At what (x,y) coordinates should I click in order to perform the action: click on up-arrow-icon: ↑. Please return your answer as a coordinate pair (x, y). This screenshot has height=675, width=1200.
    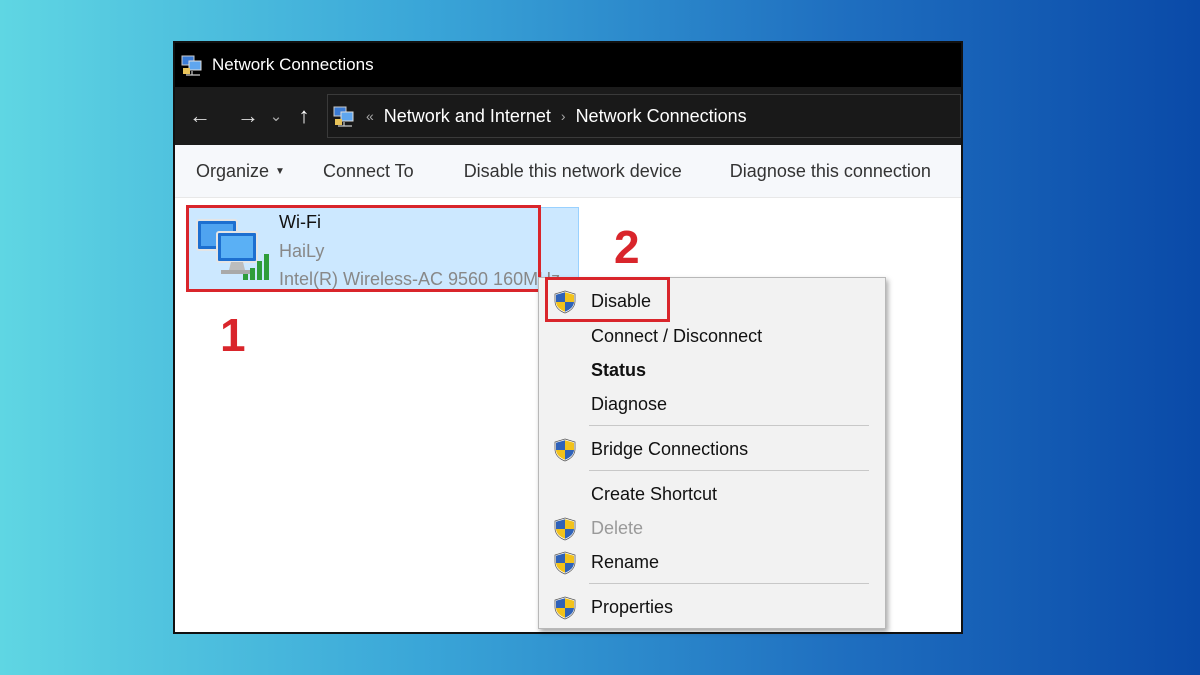
    Looking at the image, I should click on (304, 116).